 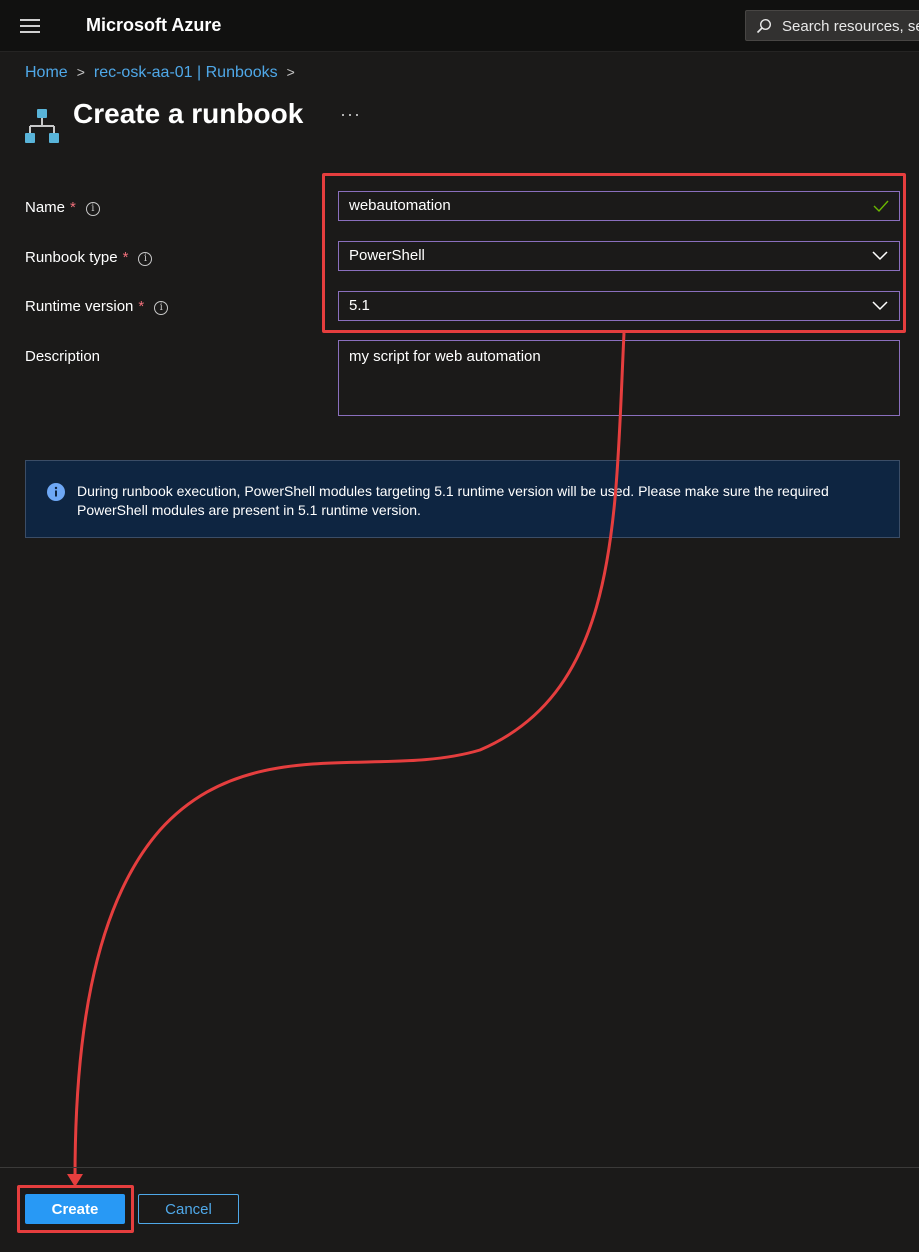 What do you see at coordinates (459, 1167) in the screenshot?
I see `footer-divider` at bounding box center [459, 1167].